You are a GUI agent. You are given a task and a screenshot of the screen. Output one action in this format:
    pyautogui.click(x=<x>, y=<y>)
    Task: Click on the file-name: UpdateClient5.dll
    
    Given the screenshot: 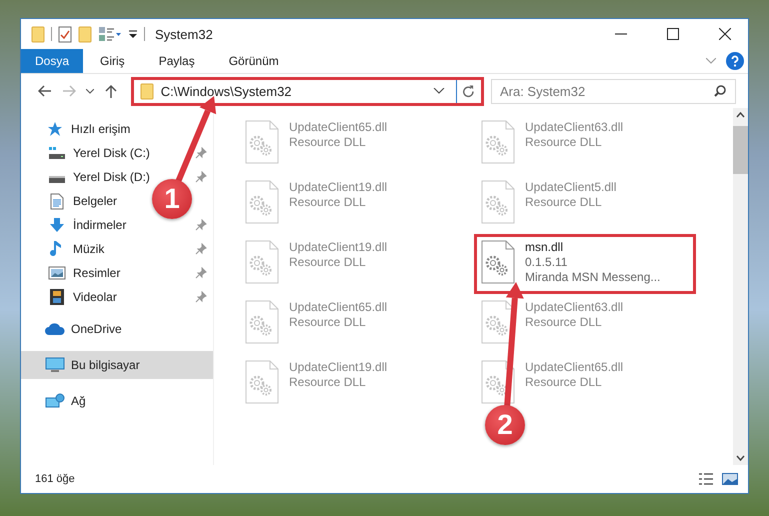 What is the action you would take?
    pyautogui.click(x=570, y=187)
    